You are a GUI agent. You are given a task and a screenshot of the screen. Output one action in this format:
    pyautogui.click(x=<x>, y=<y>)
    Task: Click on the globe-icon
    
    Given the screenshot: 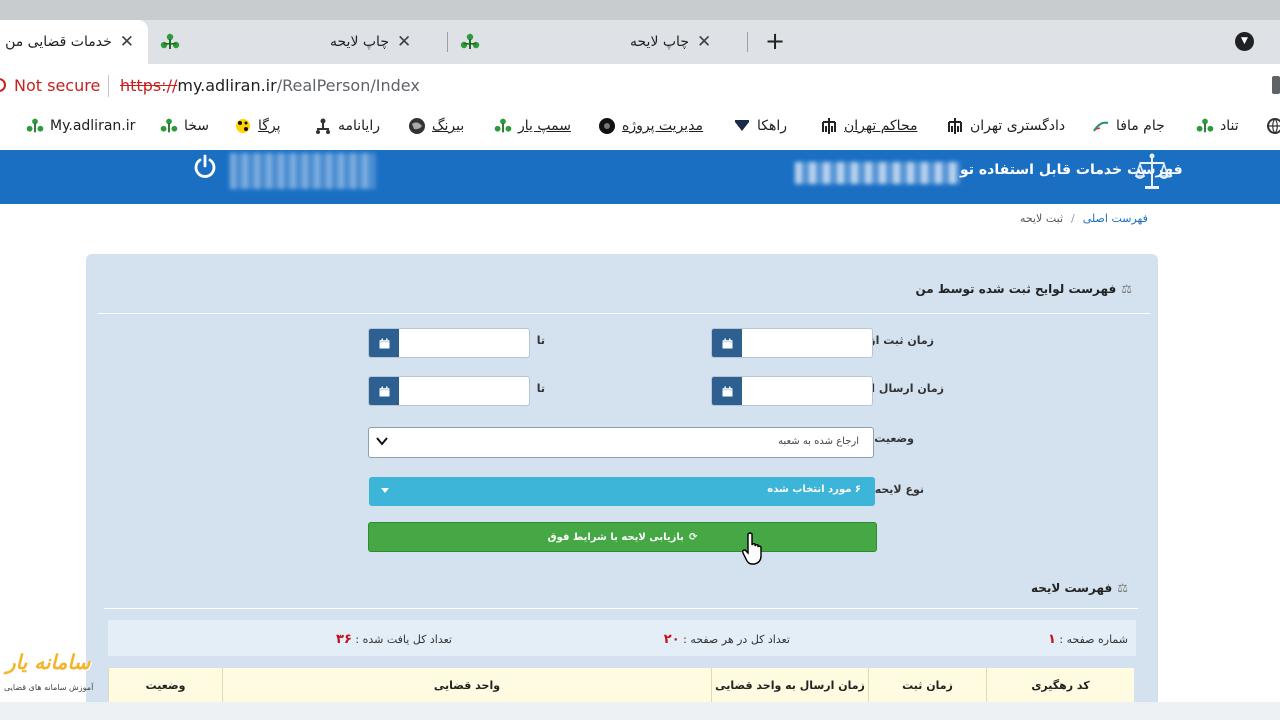 What is the action you would take?
    pyautogui.click(x=1273, y=126)
    